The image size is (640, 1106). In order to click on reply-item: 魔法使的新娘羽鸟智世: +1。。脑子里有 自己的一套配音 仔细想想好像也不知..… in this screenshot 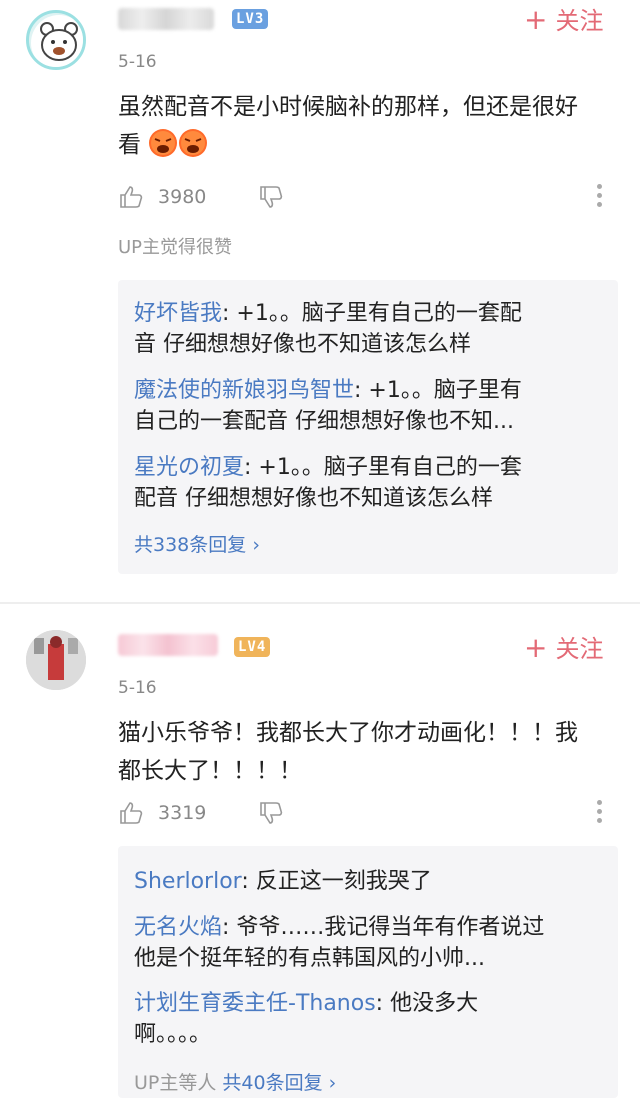, I will do `click(369, 406)`.